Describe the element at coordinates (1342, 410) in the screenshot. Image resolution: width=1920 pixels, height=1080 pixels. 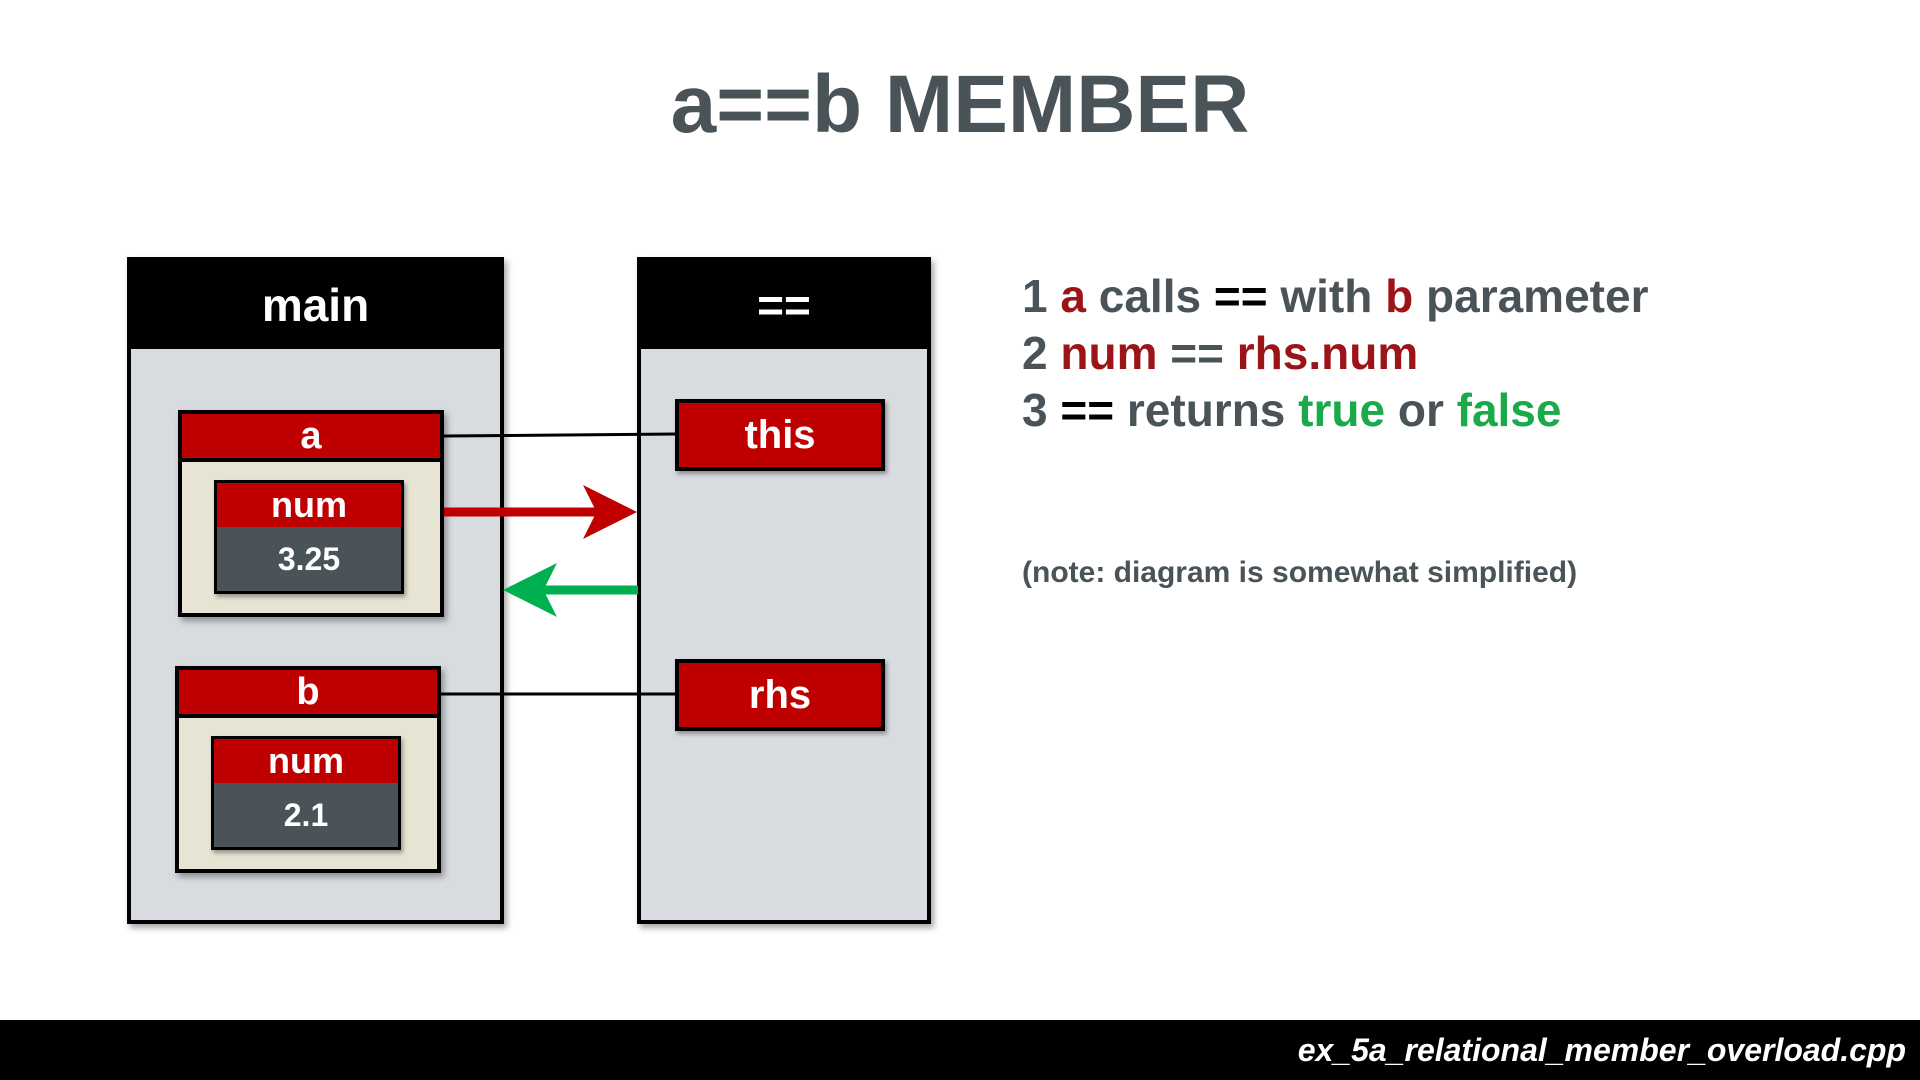
I see `step-3-true: true` at that location.